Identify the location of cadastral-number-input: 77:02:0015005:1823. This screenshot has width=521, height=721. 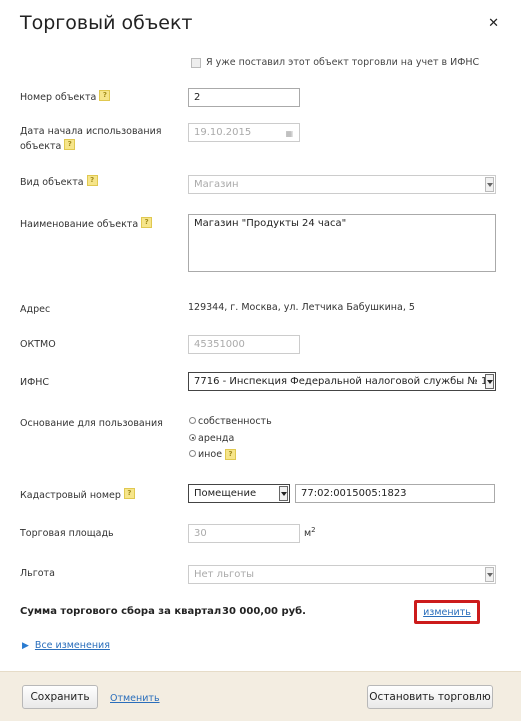
(395, 493).